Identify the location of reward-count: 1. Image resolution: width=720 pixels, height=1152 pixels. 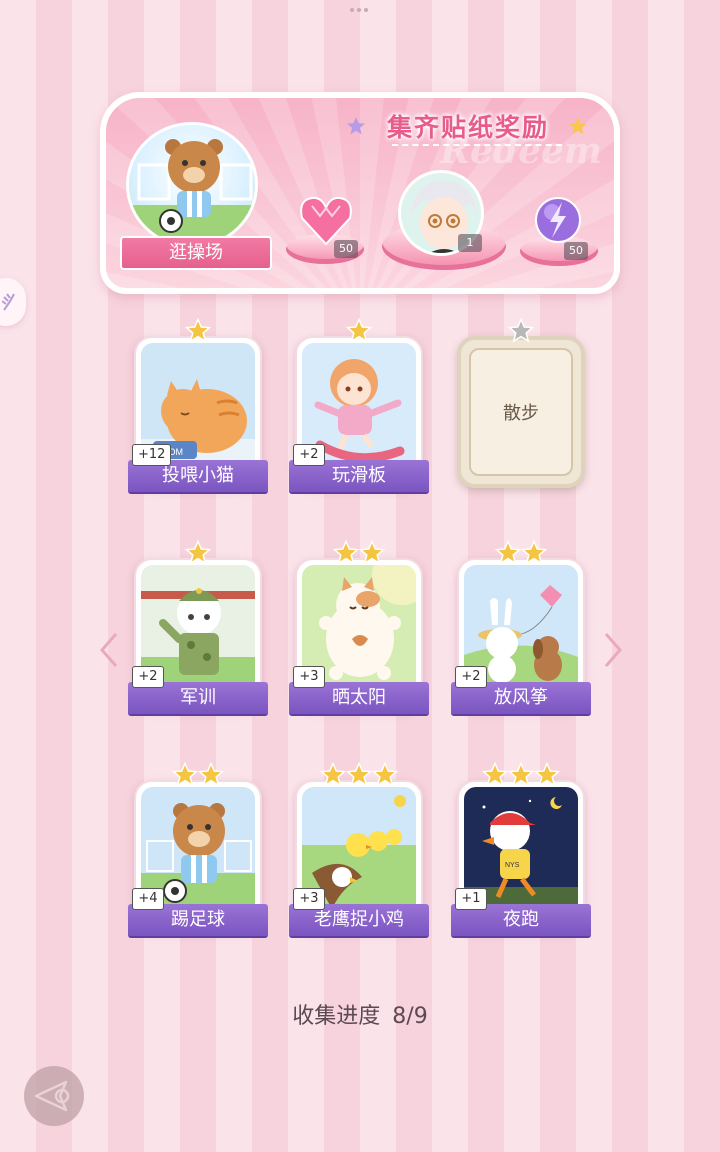
(470, 243).